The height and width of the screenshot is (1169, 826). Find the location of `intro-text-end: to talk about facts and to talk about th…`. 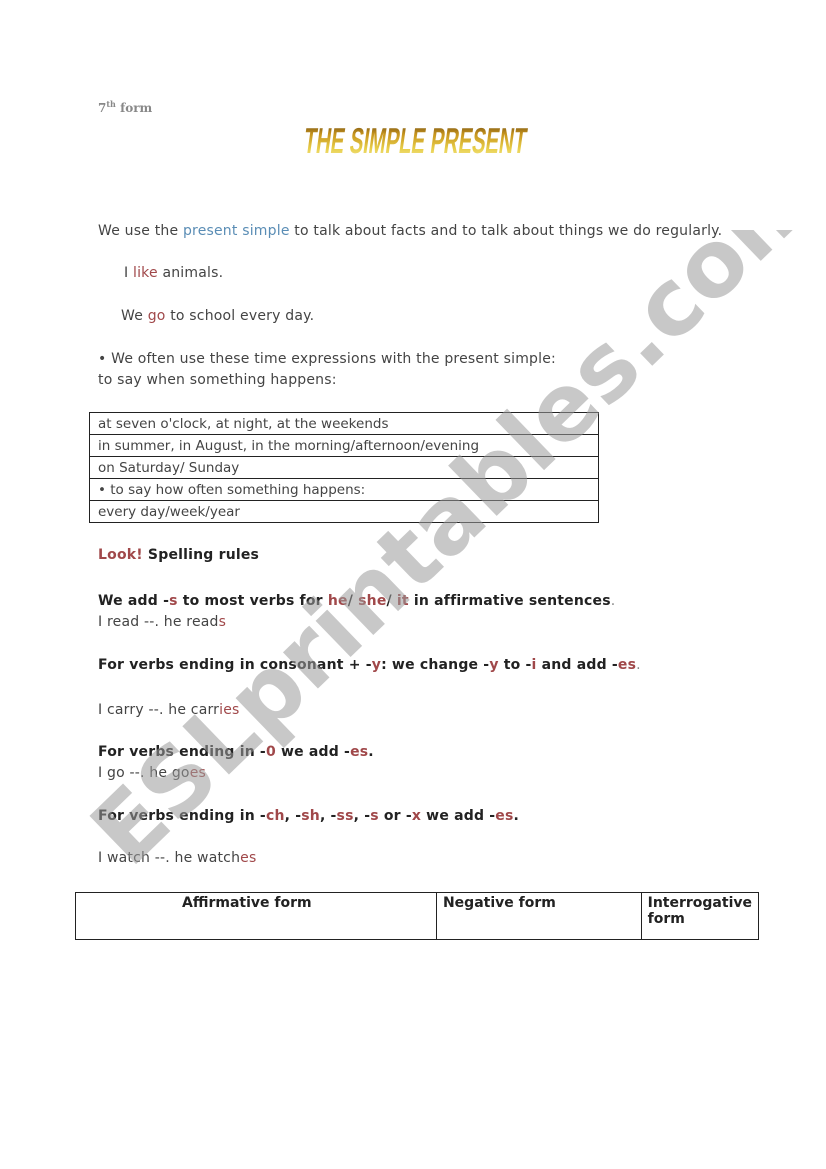

intro-text-end: to talk about facts and to talk about th… is located at coordinates (506, 231).